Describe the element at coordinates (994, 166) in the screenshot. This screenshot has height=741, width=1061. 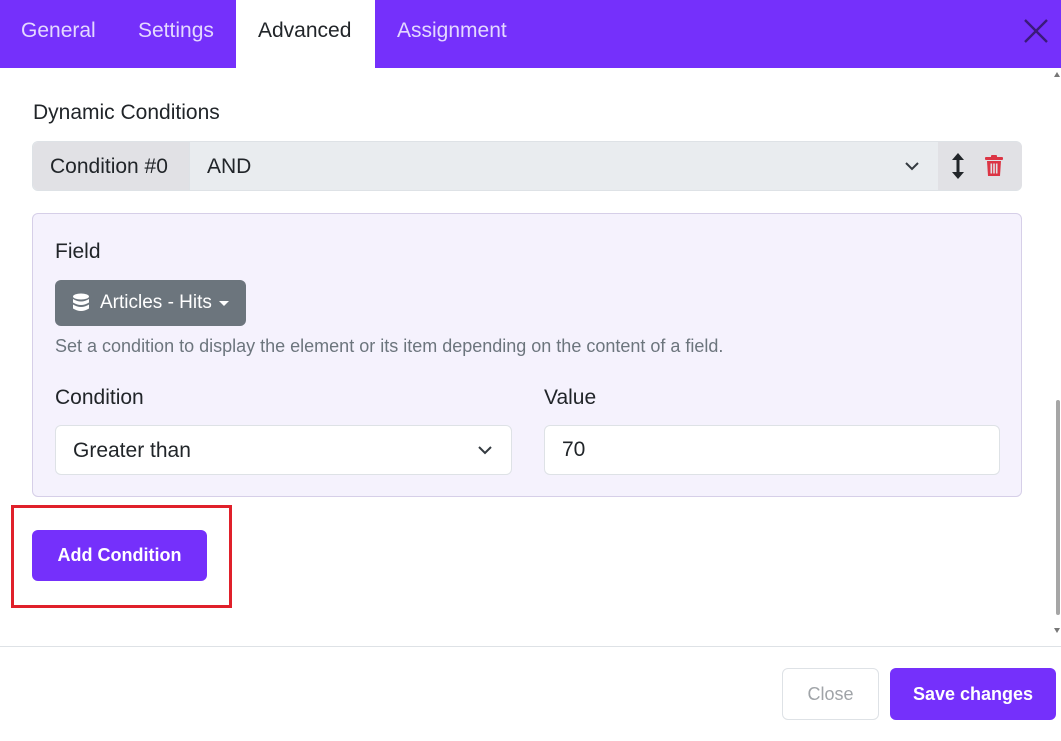
I see `trash-icon` at that location.